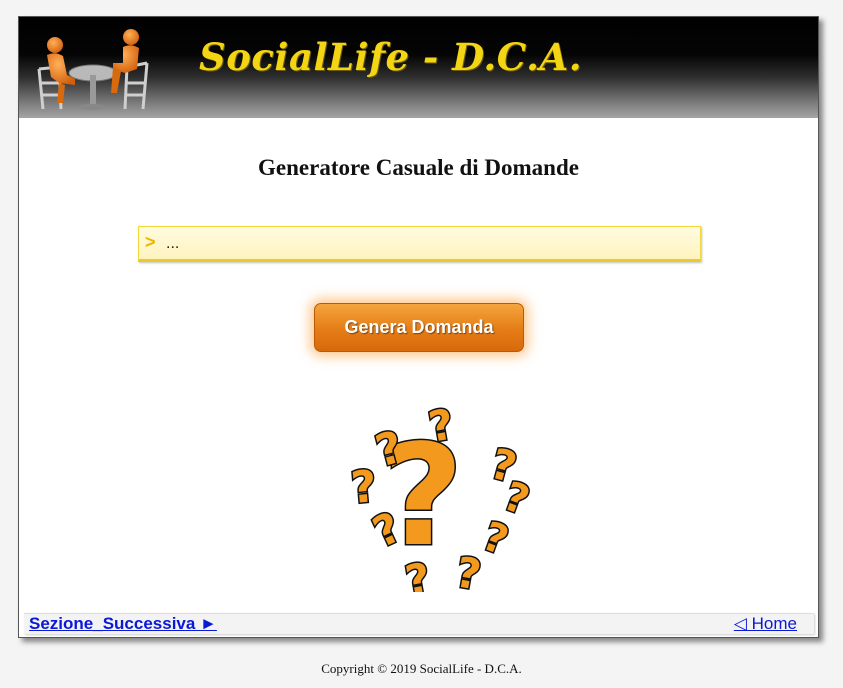  I want to click on generate-question-button: Genera Domanda, so click(419, 327).